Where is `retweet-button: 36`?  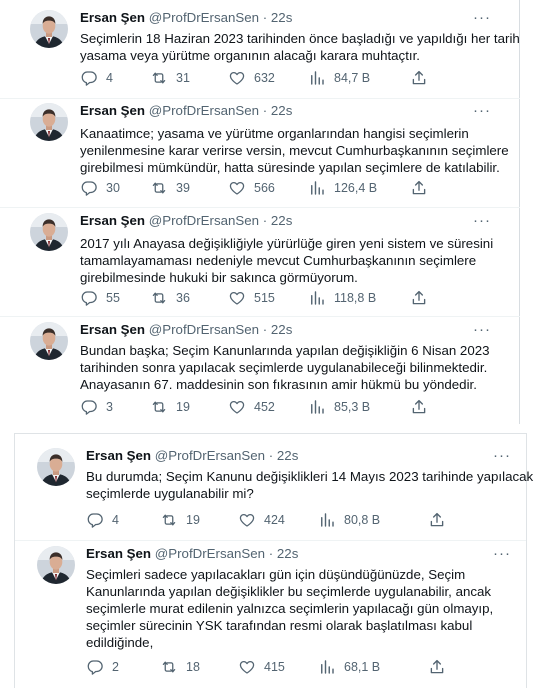 retweet-button: 36 is located at coordinates (170, 298).